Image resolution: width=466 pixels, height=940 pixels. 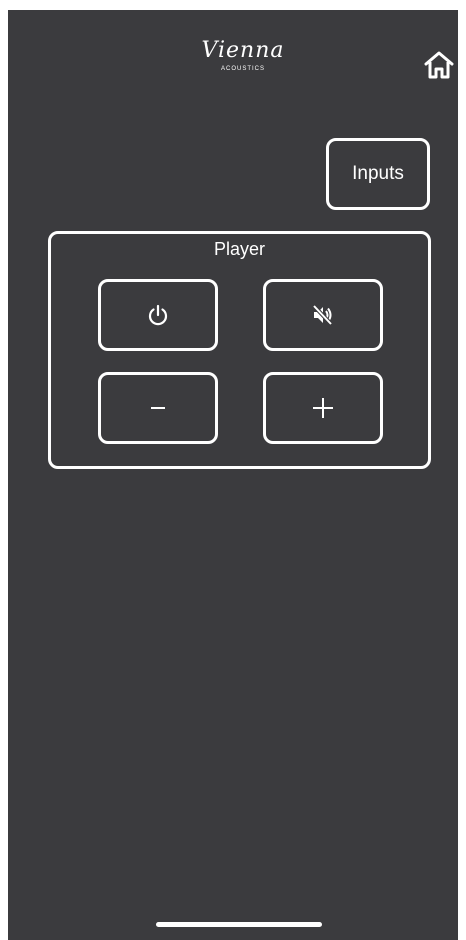 I want to click on player-title: Player, so click(x=239, y=249).